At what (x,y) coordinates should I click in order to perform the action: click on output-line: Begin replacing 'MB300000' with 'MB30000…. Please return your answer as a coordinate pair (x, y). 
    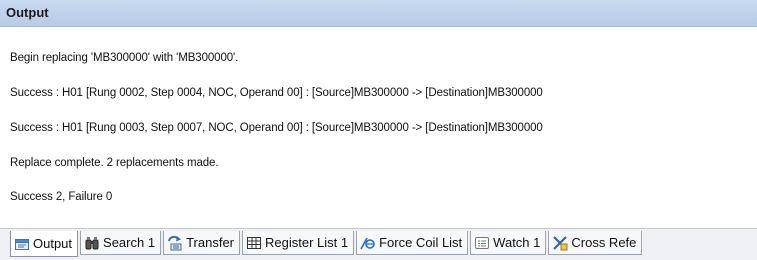
    Looking at the image, I should click on (124, 58).